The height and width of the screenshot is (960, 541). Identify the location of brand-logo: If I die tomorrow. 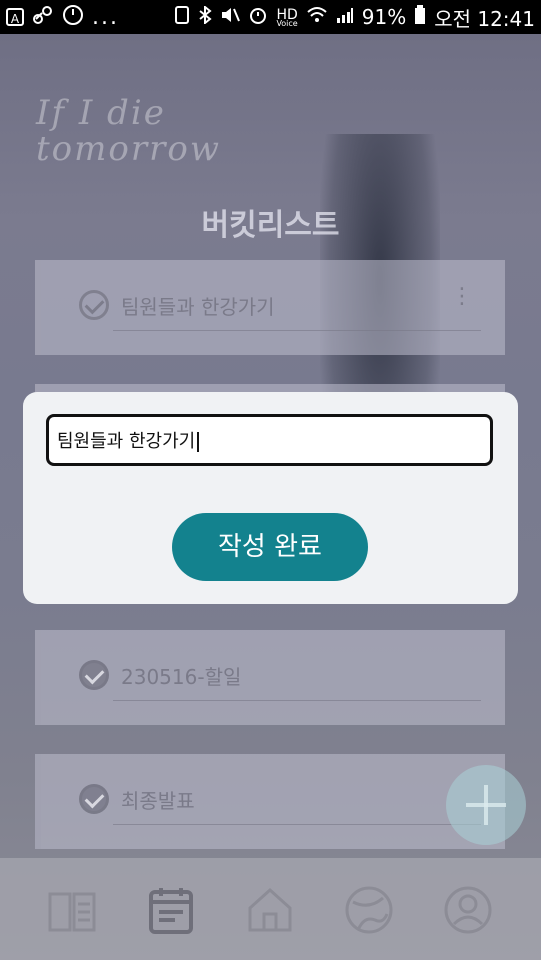
(128, 131).